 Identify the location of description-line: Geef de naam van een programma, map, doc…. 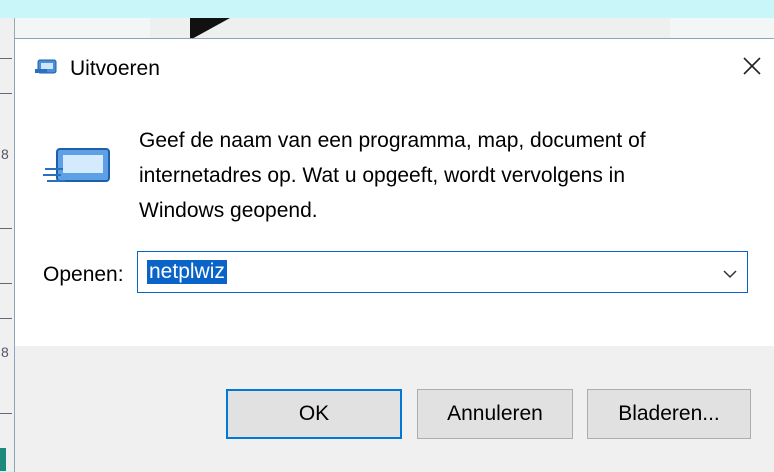
(392, 140).